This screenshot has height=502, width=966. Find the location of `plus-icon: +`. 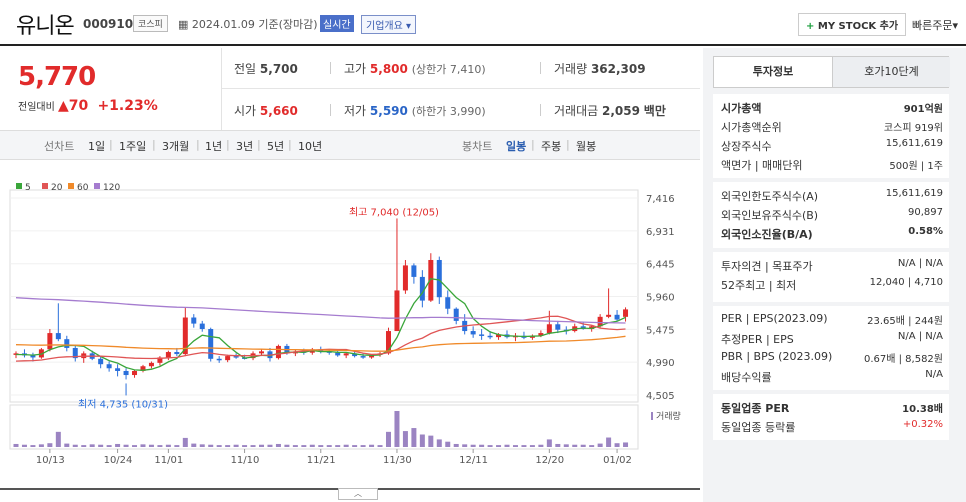

plus-icon: + is located at coordinates (810, 26).